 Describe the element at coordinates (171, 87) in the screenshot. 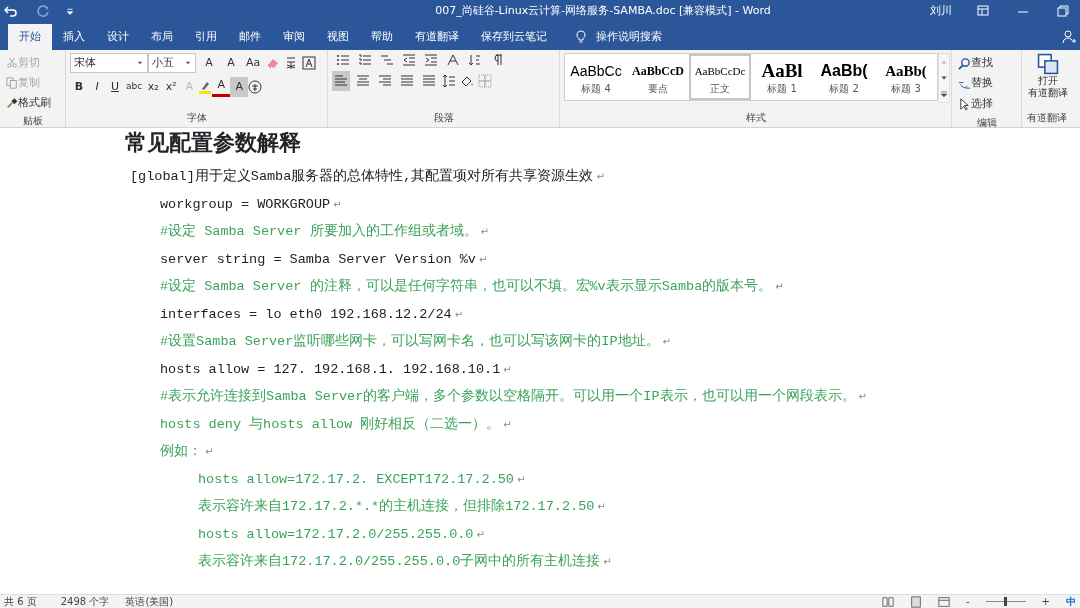

I see `font-style-button: x²` at that location.